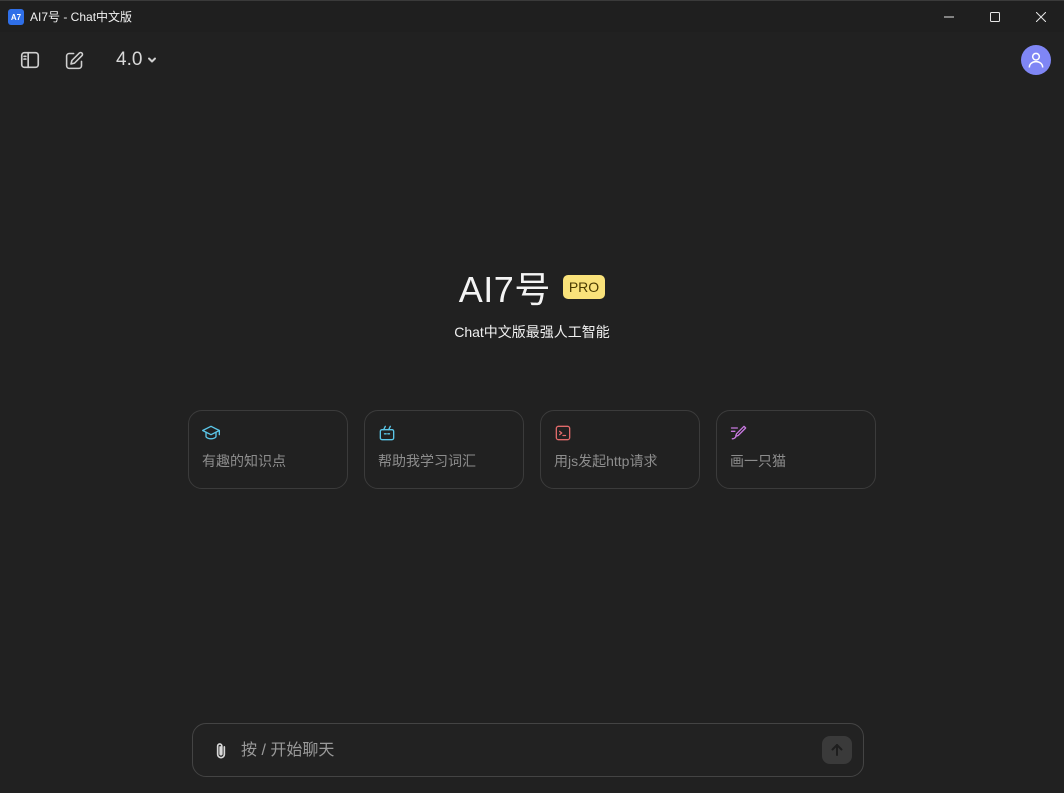 Image resolution: width=1064 pixels, height=793 pixels. What do you see at coordinates (427, 461) in the screenshot?
I see `suggestion-label: 帮助我学习词汇` at bounding box center [427, 461].